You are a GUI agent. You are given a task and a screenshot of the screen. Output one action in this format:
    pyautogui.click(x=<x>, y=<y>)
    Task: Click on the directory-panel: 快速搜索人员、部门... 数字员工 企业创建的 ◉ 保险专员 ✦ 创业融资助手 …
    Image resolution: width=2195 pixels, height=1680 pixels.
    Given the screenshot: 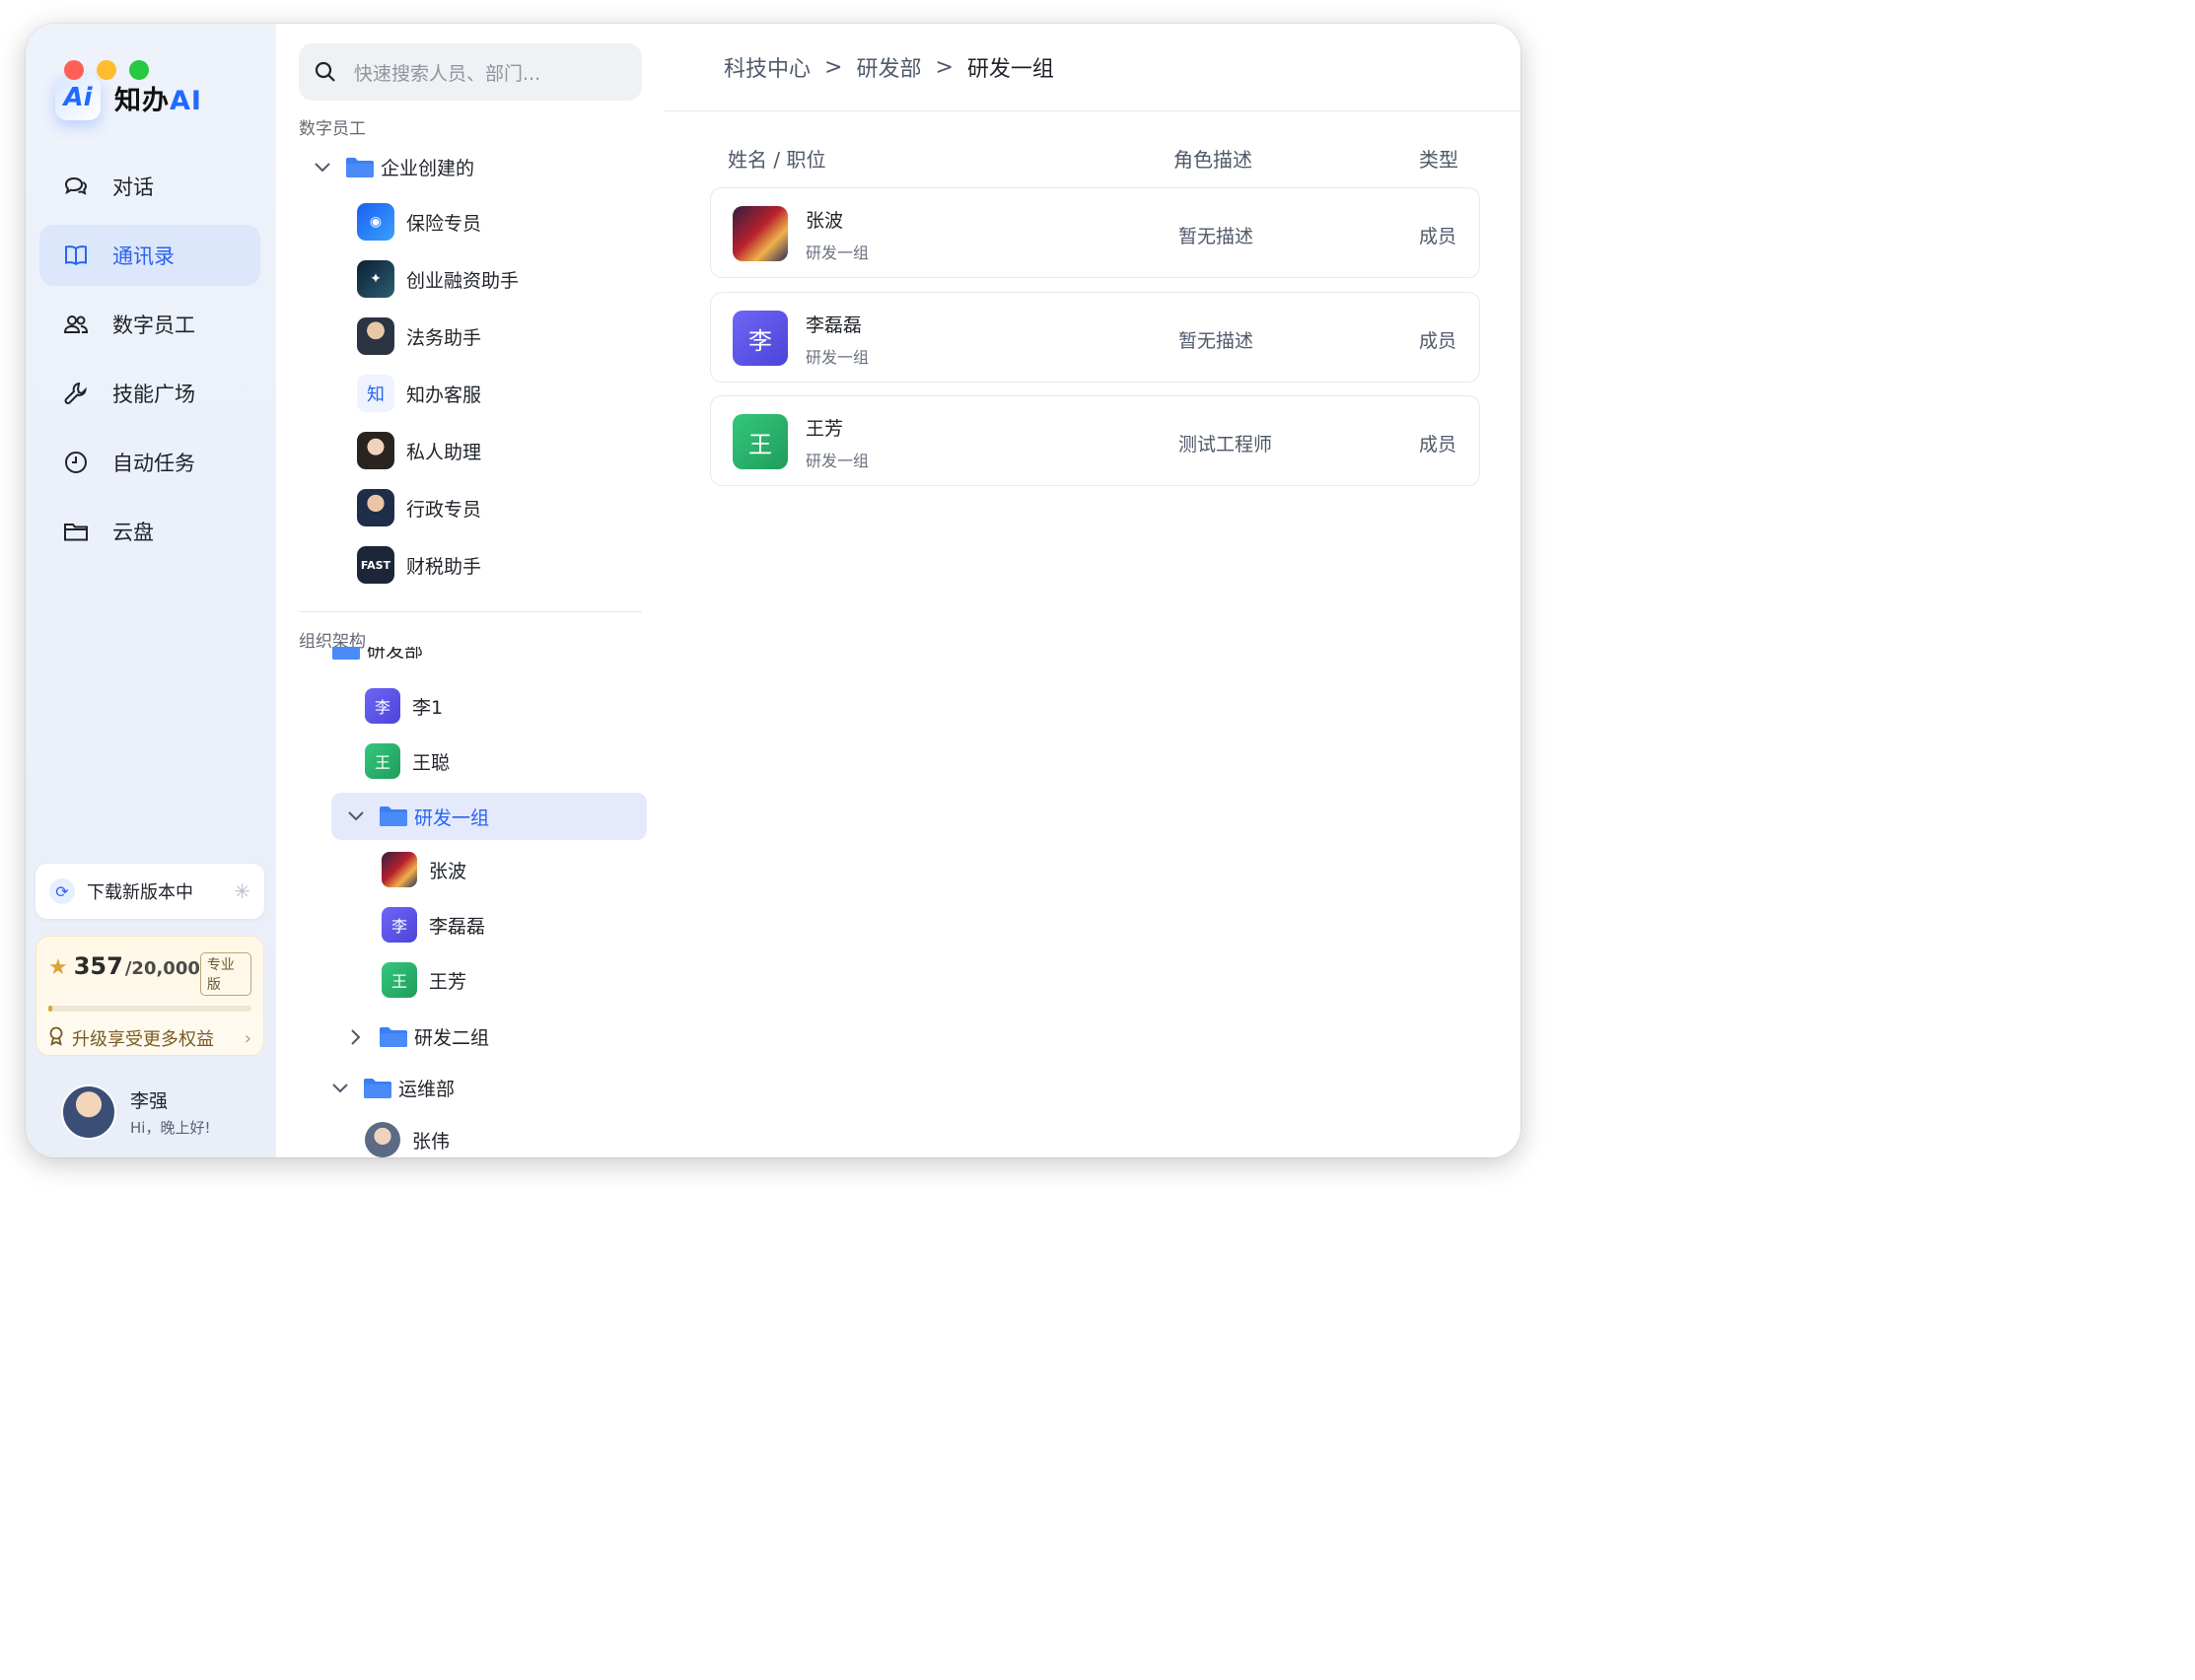 What is the action you would take?
    pyautogui.click(x=471, y=590)
    